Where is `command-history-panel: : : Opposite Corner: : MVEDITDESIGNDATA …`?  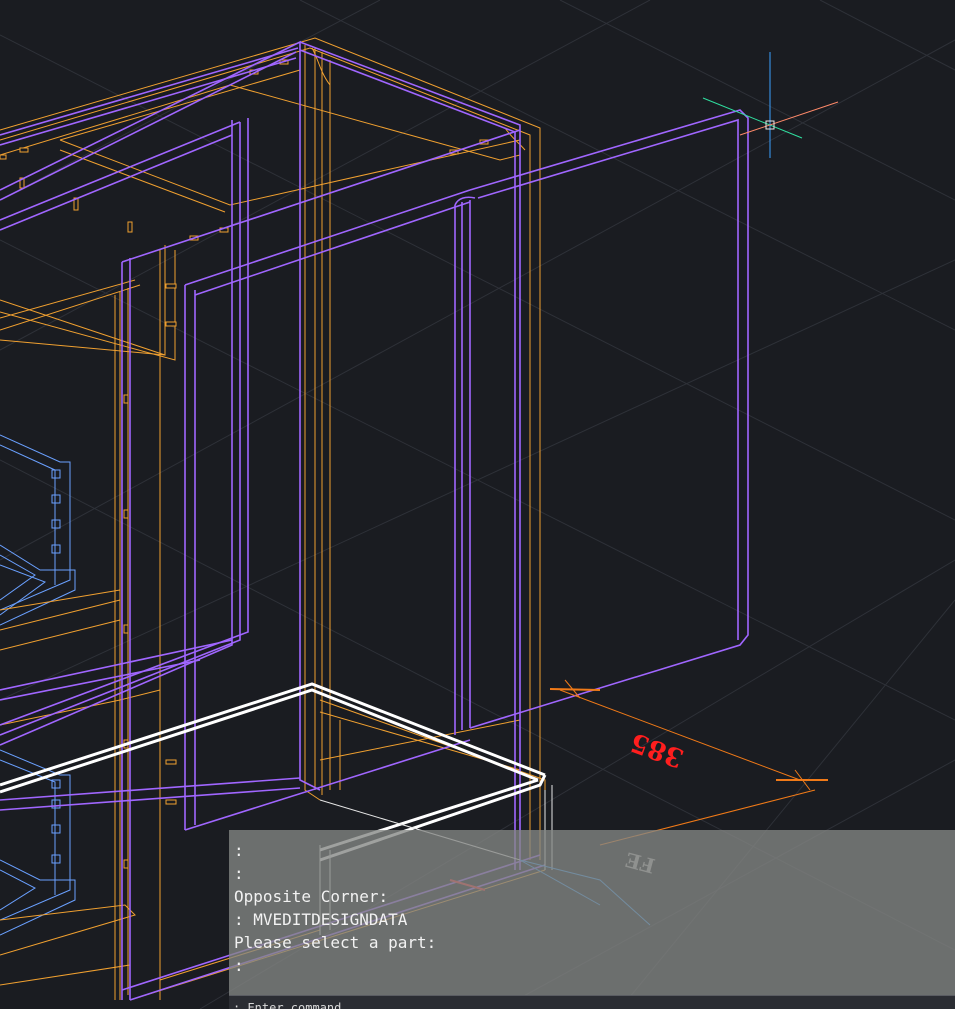
command-history-panel: : : Opposite Corner: : MVEDITDESIGNDATA … is located at coordinates (592, 912).